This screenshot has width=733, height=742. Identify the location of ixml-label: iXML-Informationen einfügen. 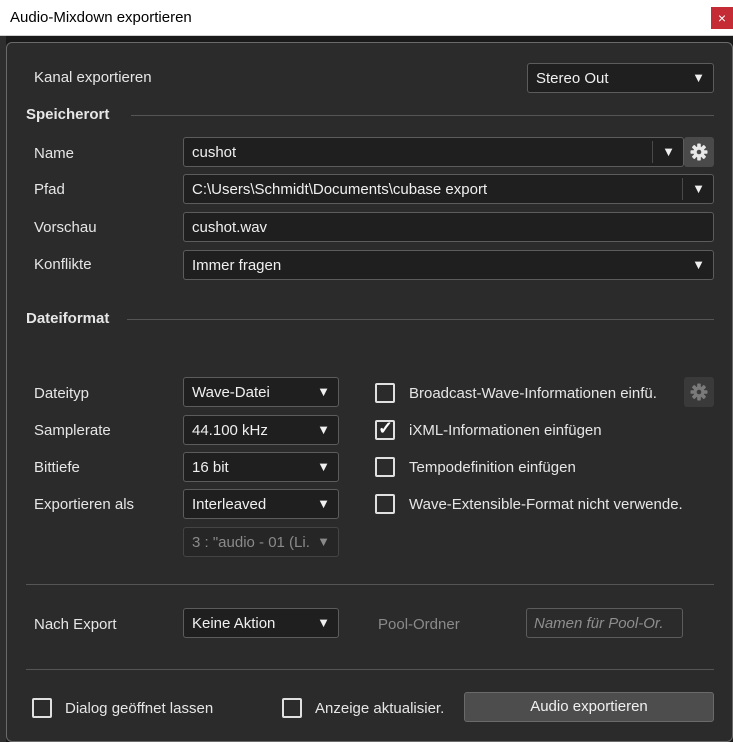
(505, 430).